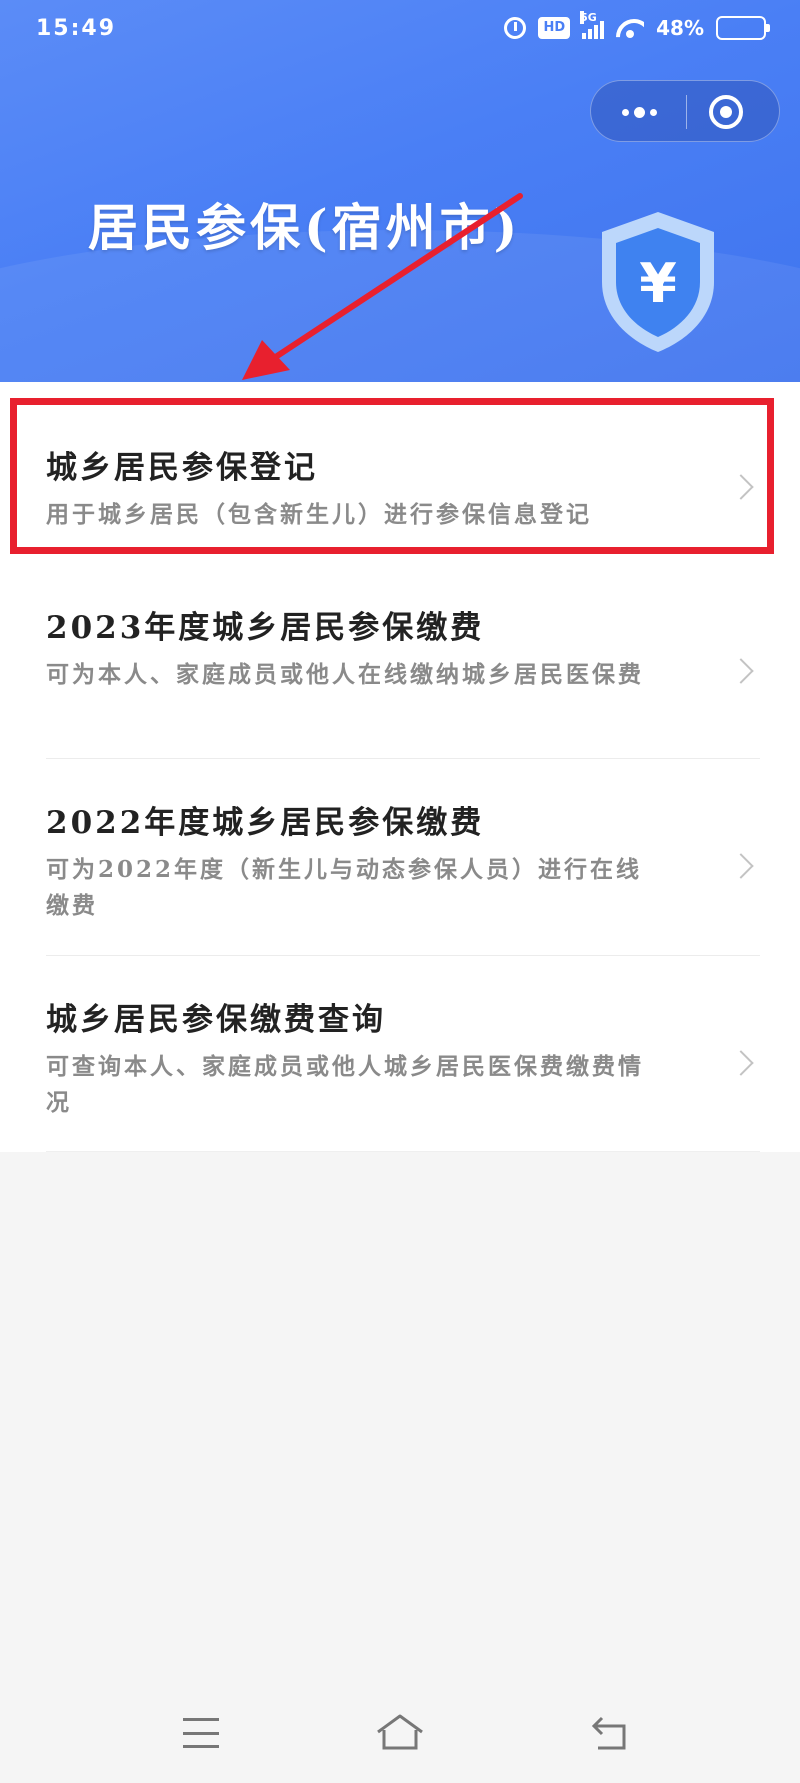  Describe the element at coordinates (305, 227) in the screenshot. I see `page-title: 居民参保(宿州市)` at that location.